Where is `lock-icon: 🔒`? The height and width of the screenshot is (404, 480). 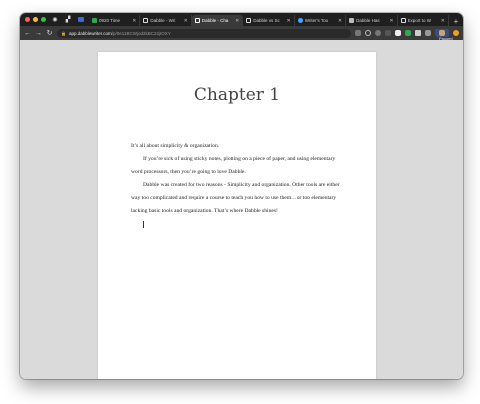 lock-icon: 🔒 is located at coordinates (63, 33).